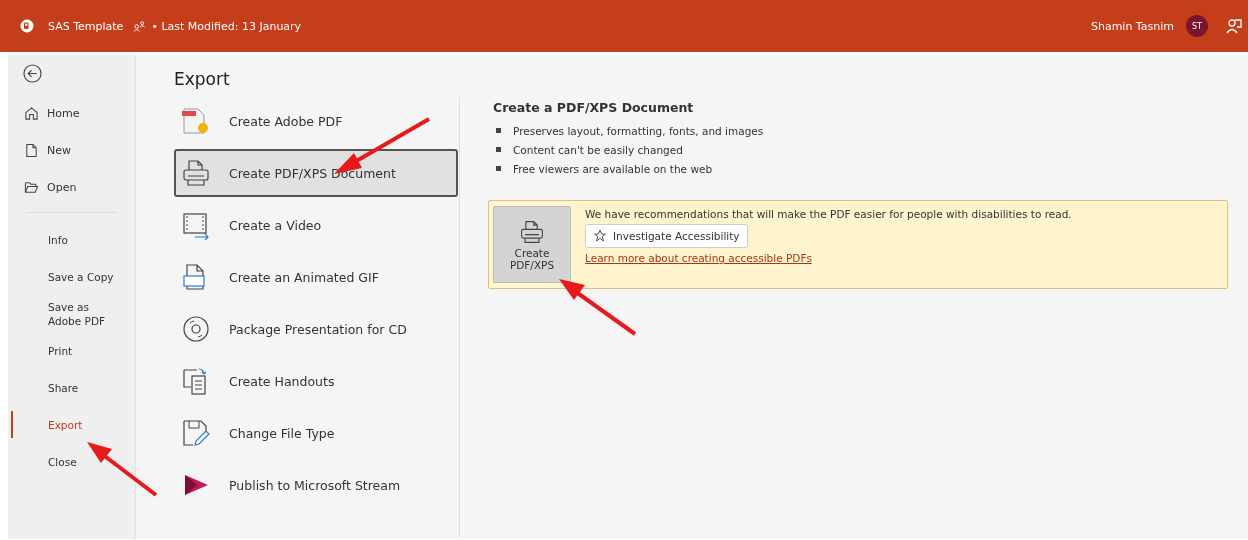 Image resolution: width=1248 pixels, height=540 pixels. What do you see at coordinates (31, 150) in the screenshot?
I see `document-icon` at bounding box center [31, 150].